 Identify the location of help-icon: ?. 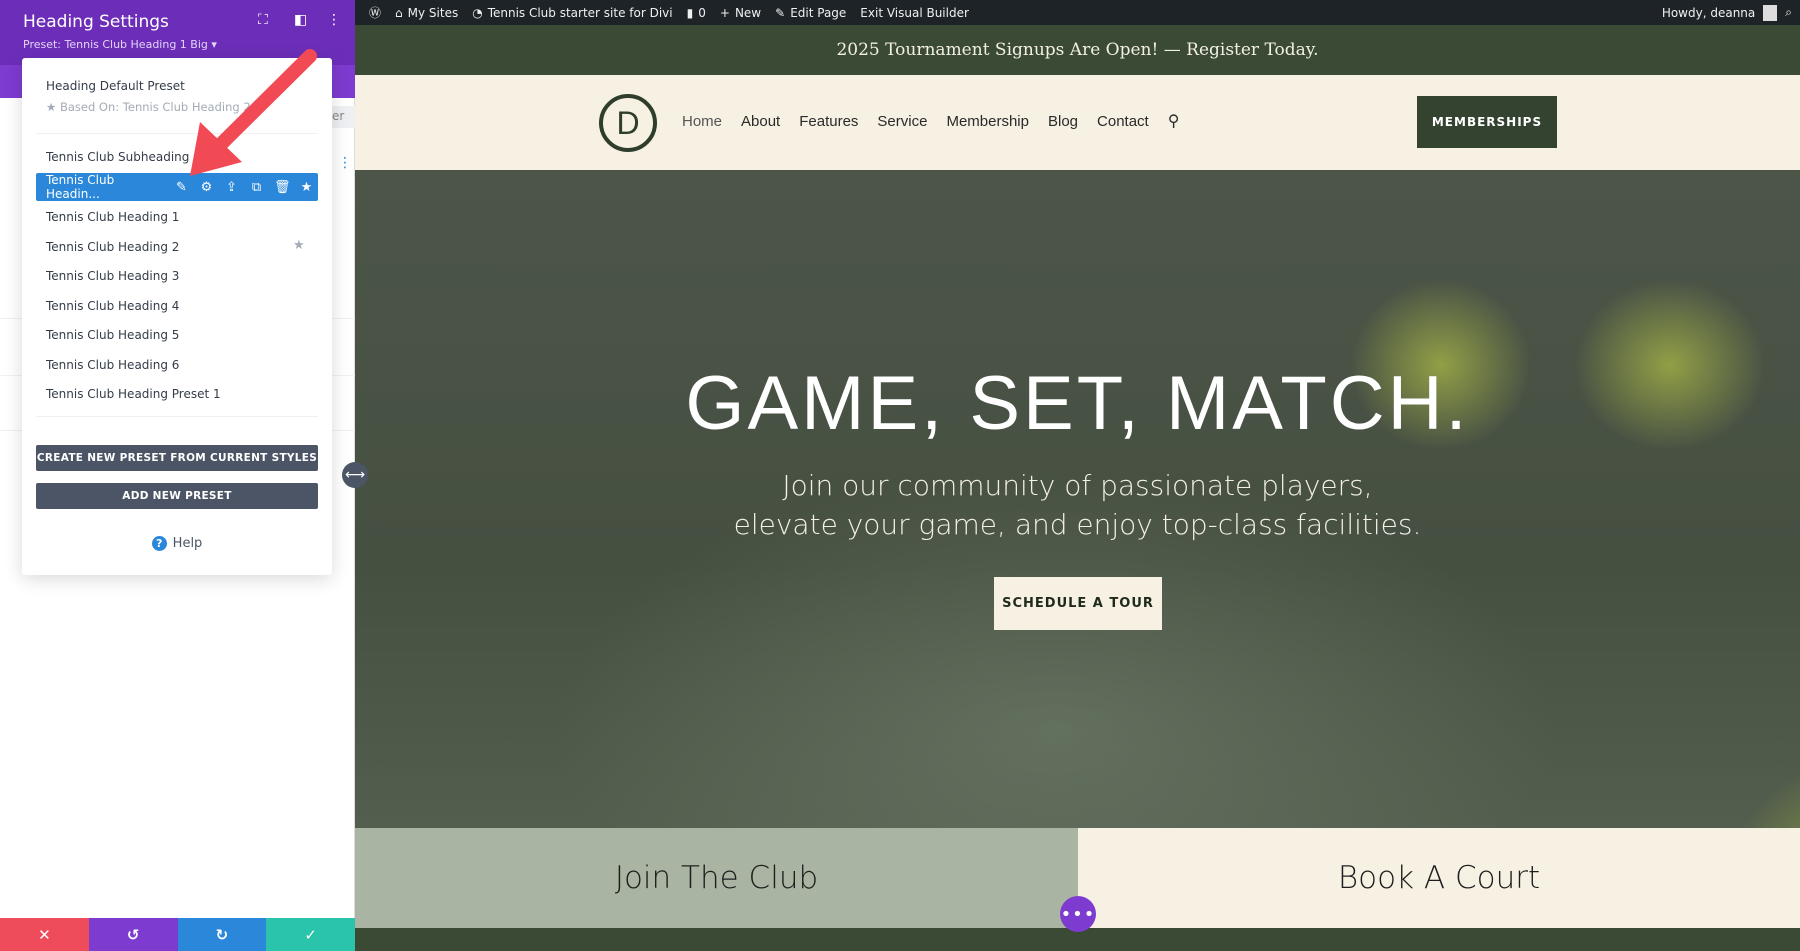
(159, 543).